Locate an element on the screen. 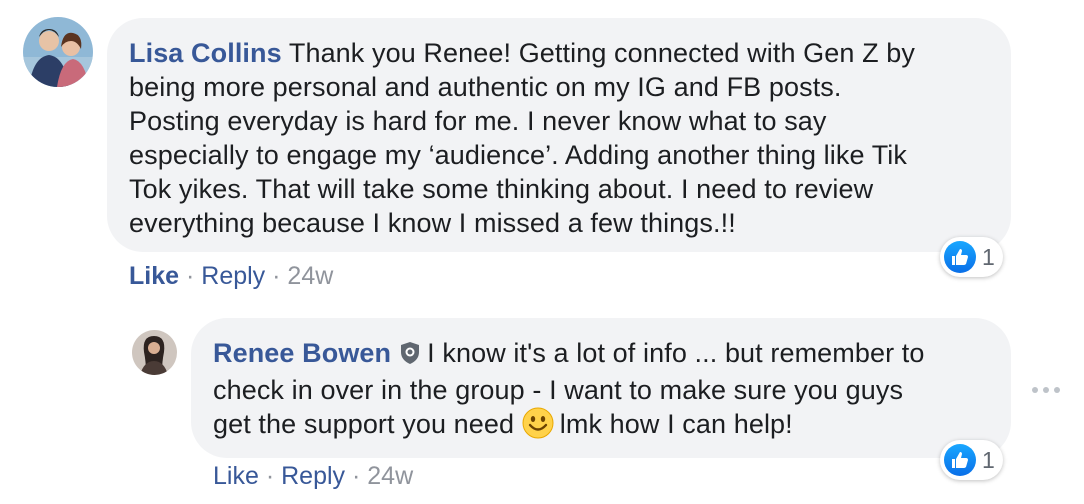 Image resolution: width=1084 pixels, height=504 pixels. comment-actions: Like · Reply · 24w is located at coordinates (231, 276).